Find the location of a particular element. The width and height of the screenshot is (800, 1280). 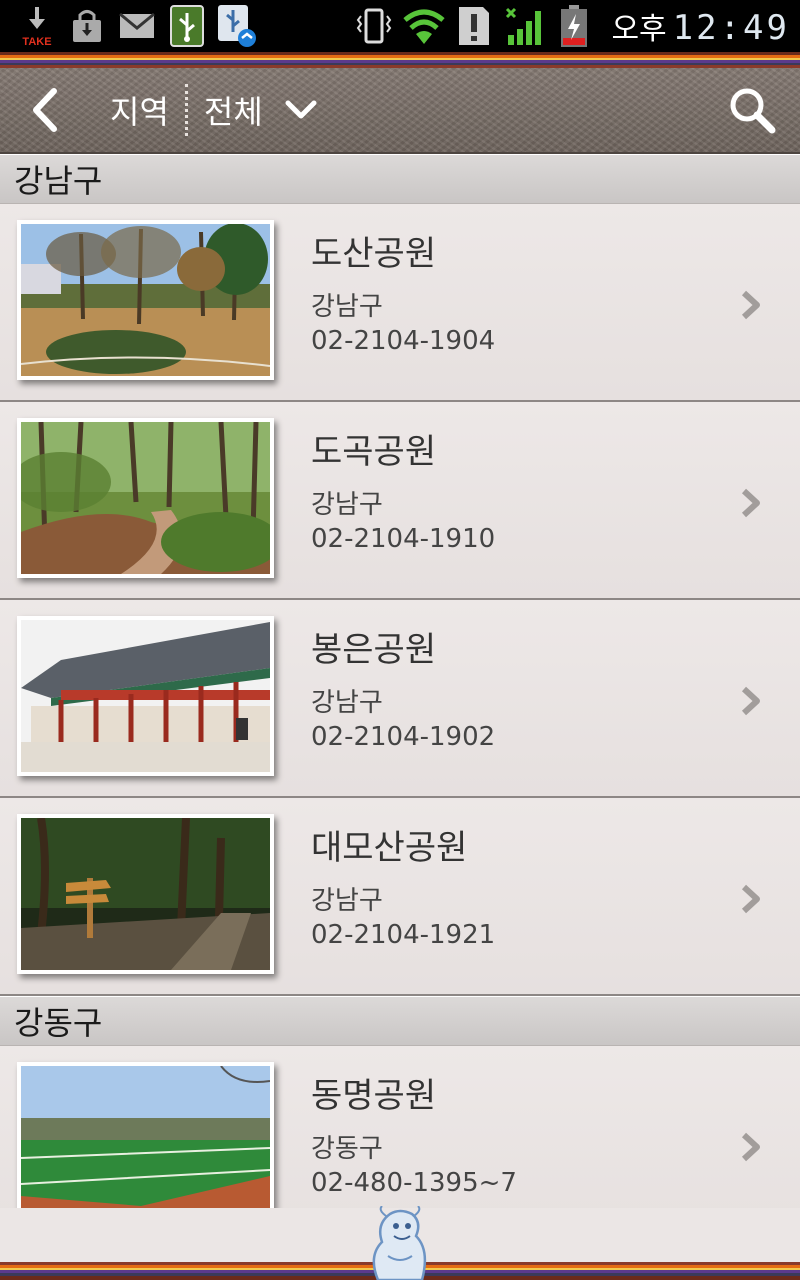

park-name: 봉은공원 is located at coordinates (374, 650).